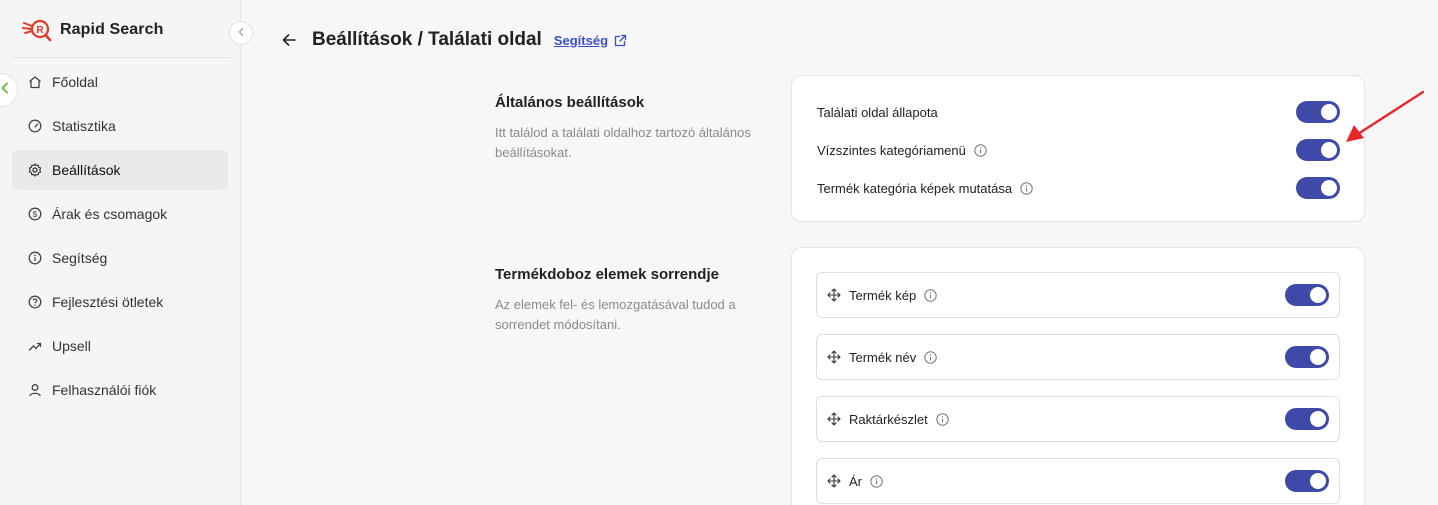 Image resolution: width=1438 pixels, height=505 pixels. What do you see at coordinates (1078, 481) in the screenshot?
I see `sortable-item-price: Ár` at bounding box center [1078, 481].